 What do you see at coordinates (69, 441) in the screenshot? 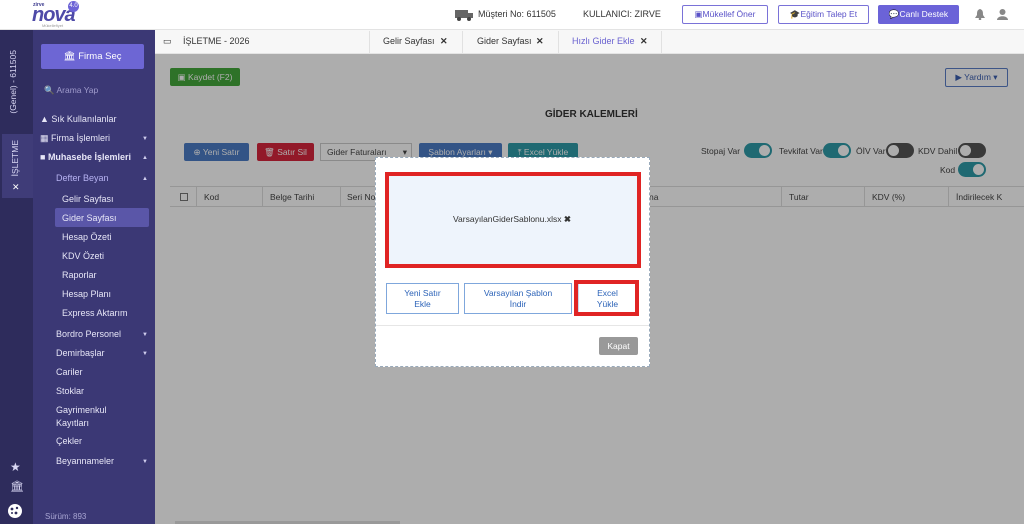
I see `sidebar-item-cekler: Çekler` at bounding box center [69, 441].